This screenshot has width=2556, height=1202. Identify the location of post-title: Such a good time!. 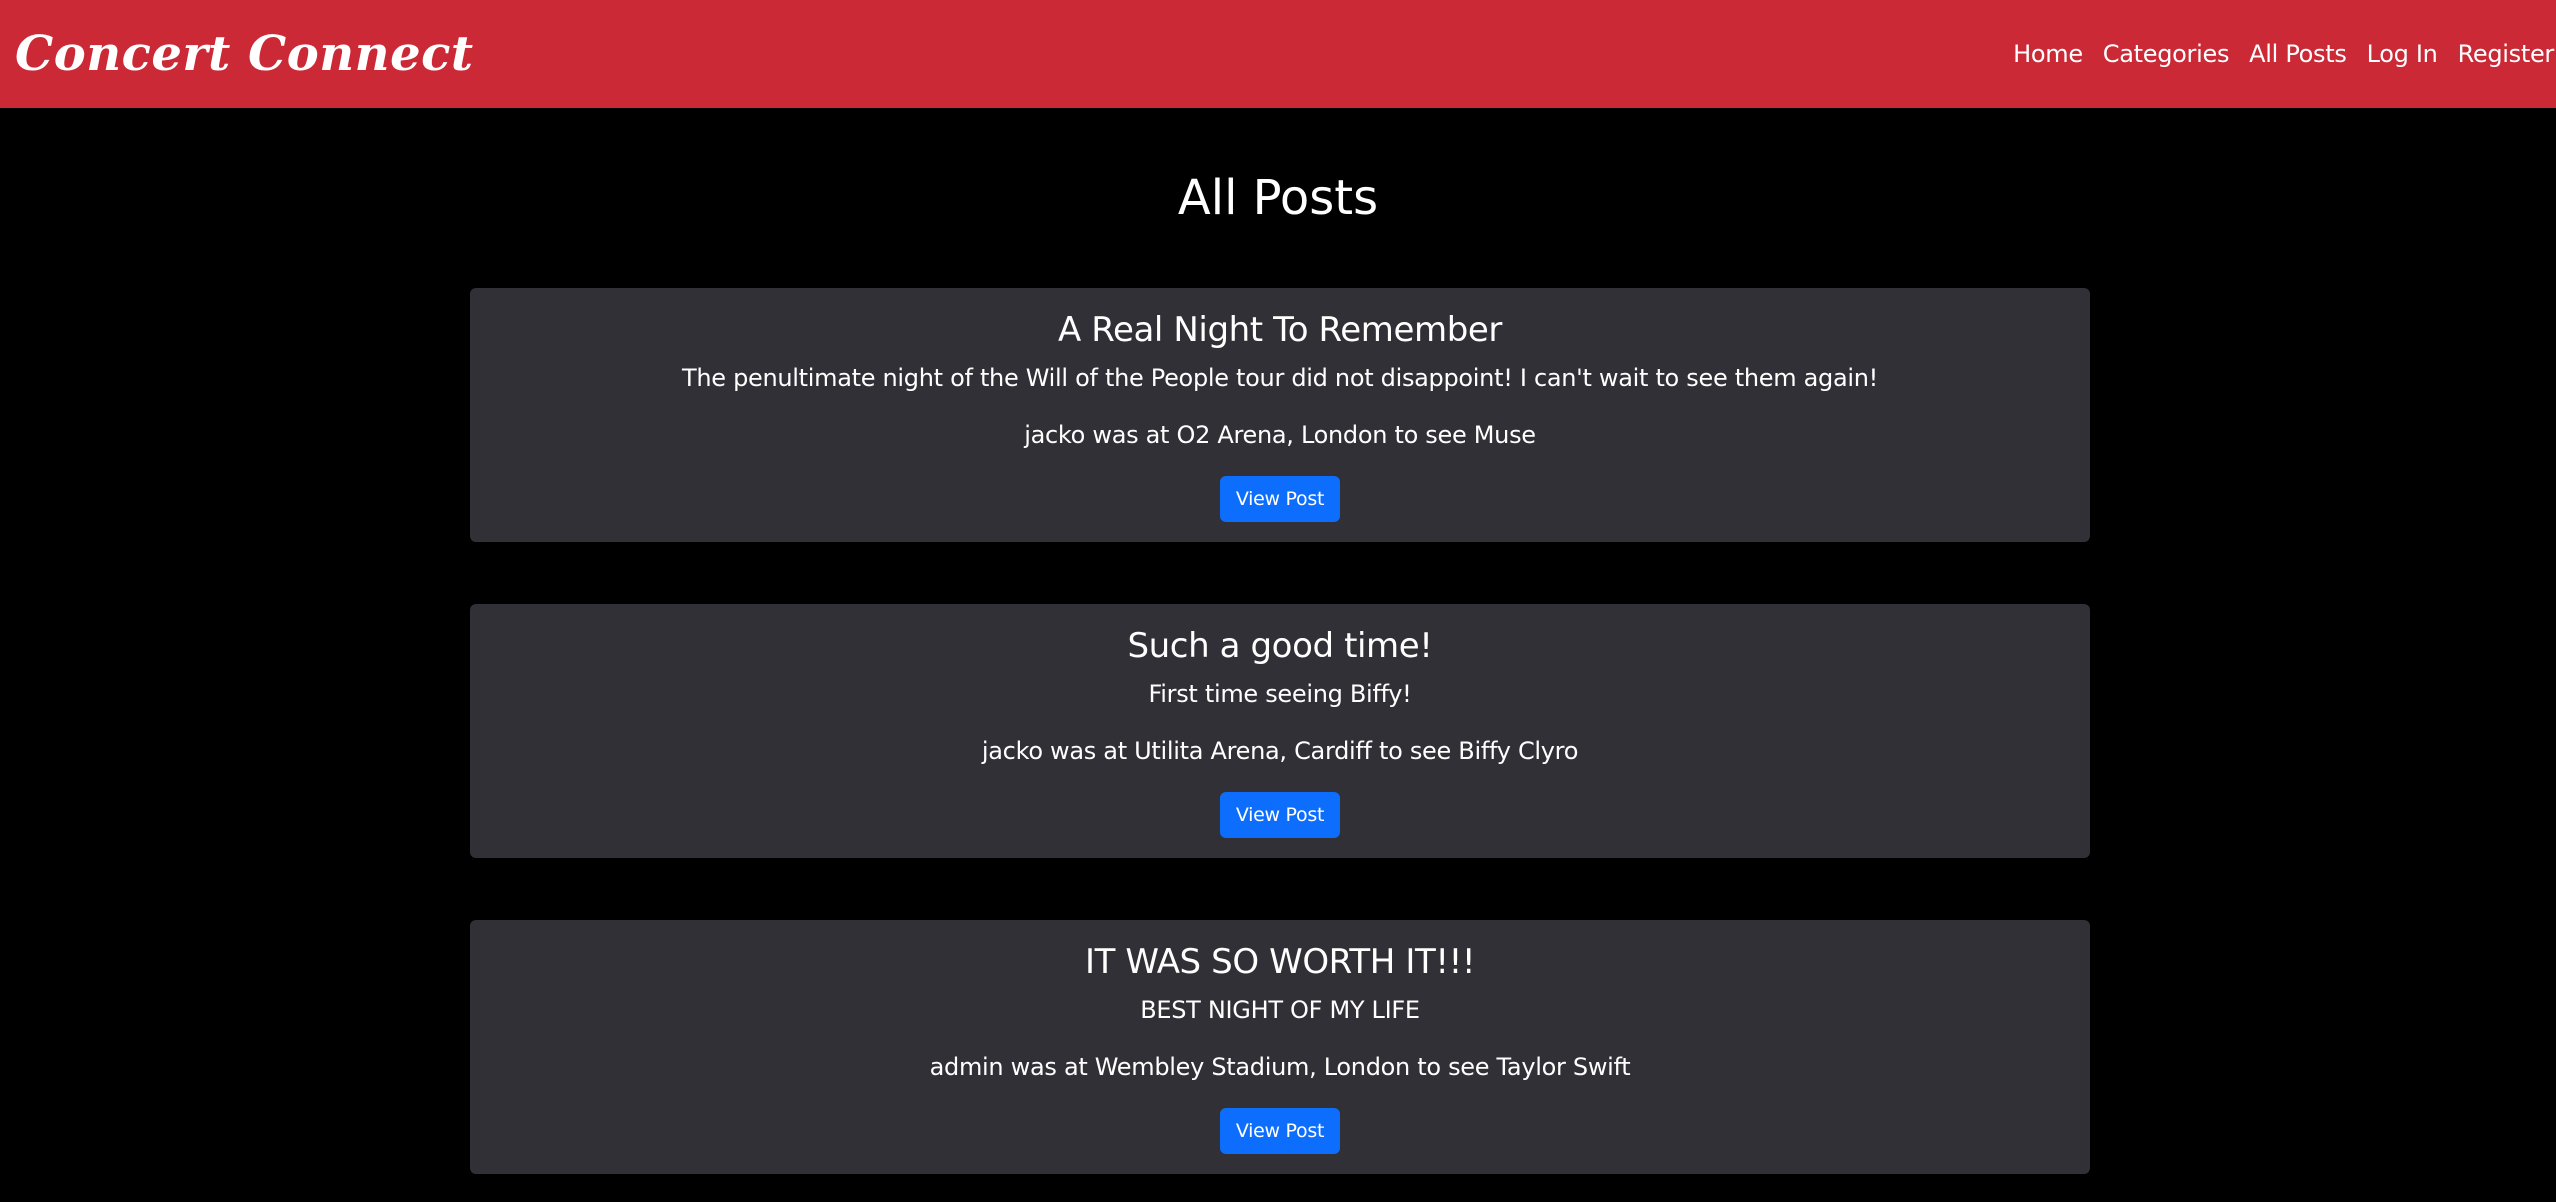
(1280, 646).